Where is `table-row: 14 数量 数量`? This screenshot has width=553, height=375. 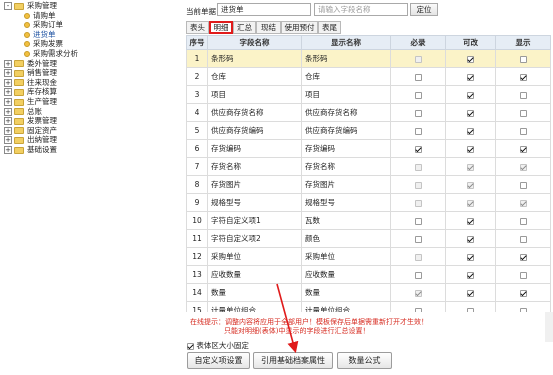
table-row: 14 数量 数量 is located at coordinates (368, 292).